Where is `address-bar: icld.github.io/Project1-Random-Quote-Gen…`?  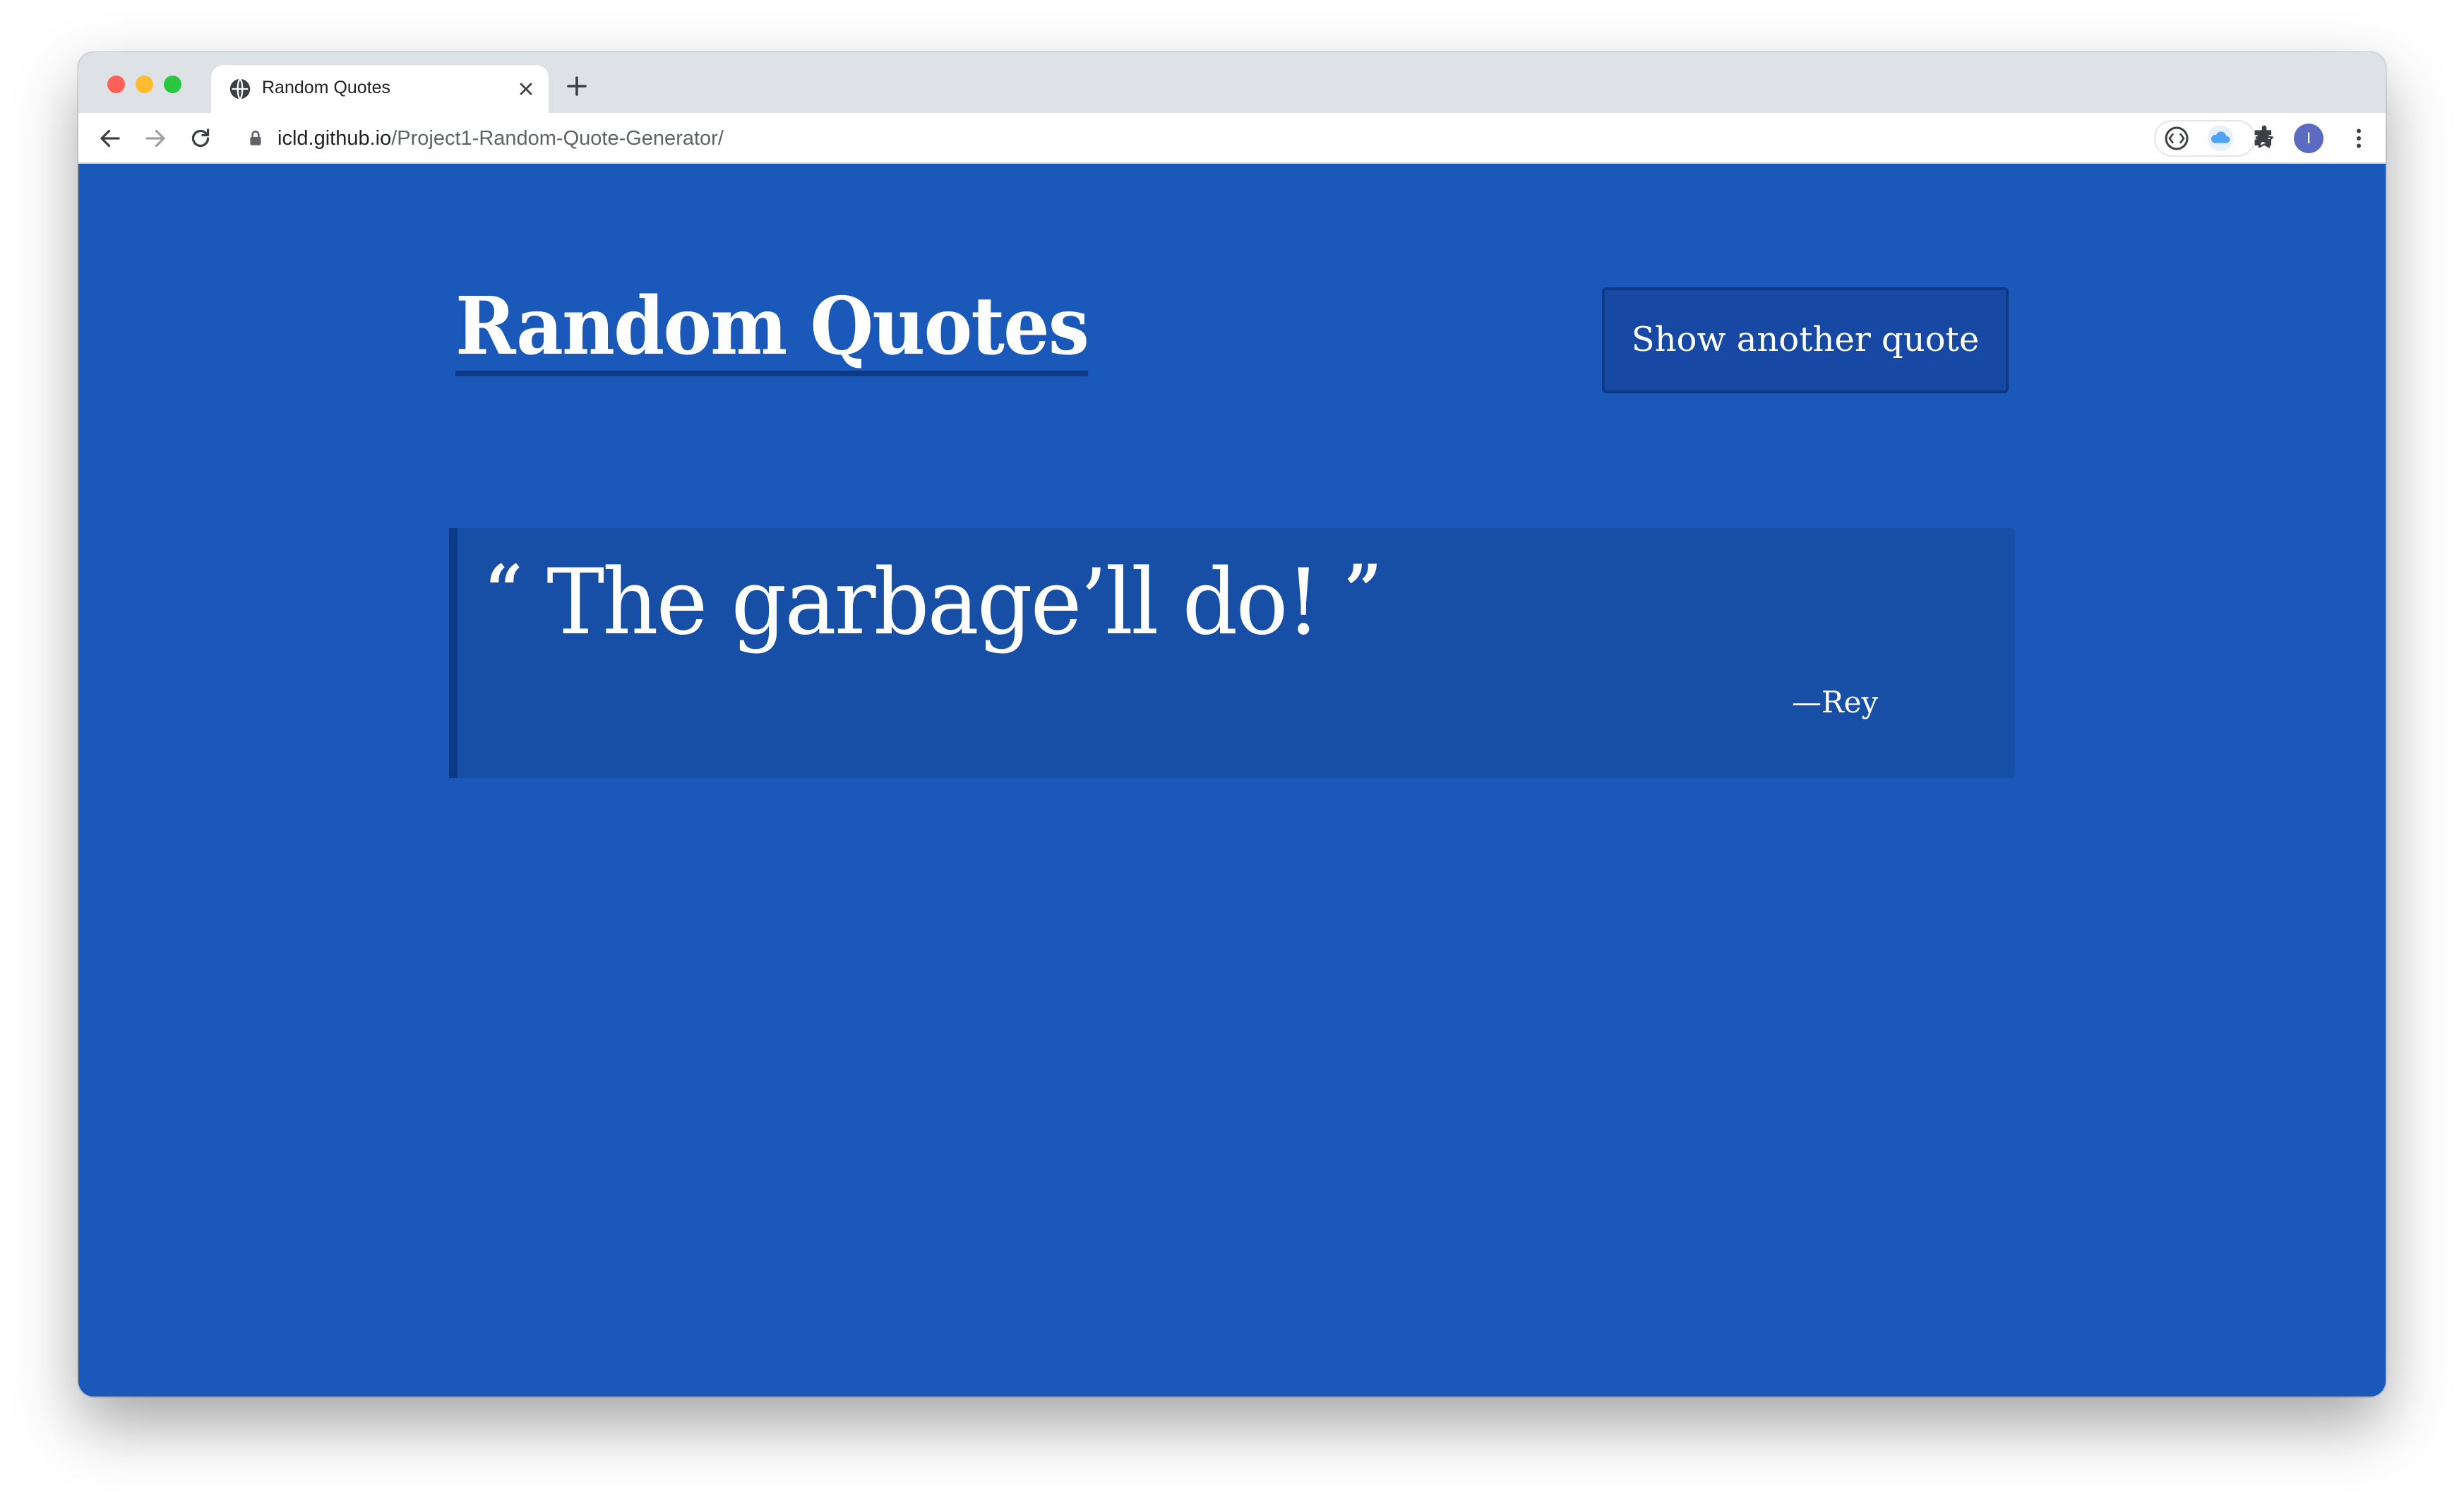 address-bar: icld.github.io/Project1-Random-Quote-Gen… is located at coordinates (1252, 138).